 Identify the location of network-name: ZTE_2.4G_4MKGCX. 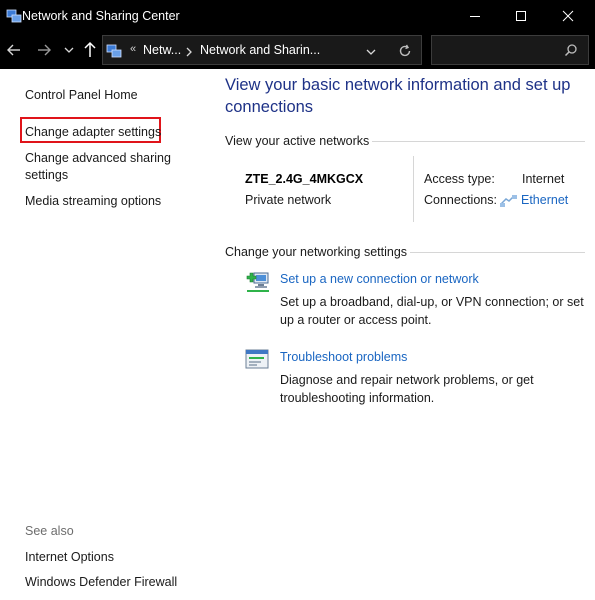
(304, 179).